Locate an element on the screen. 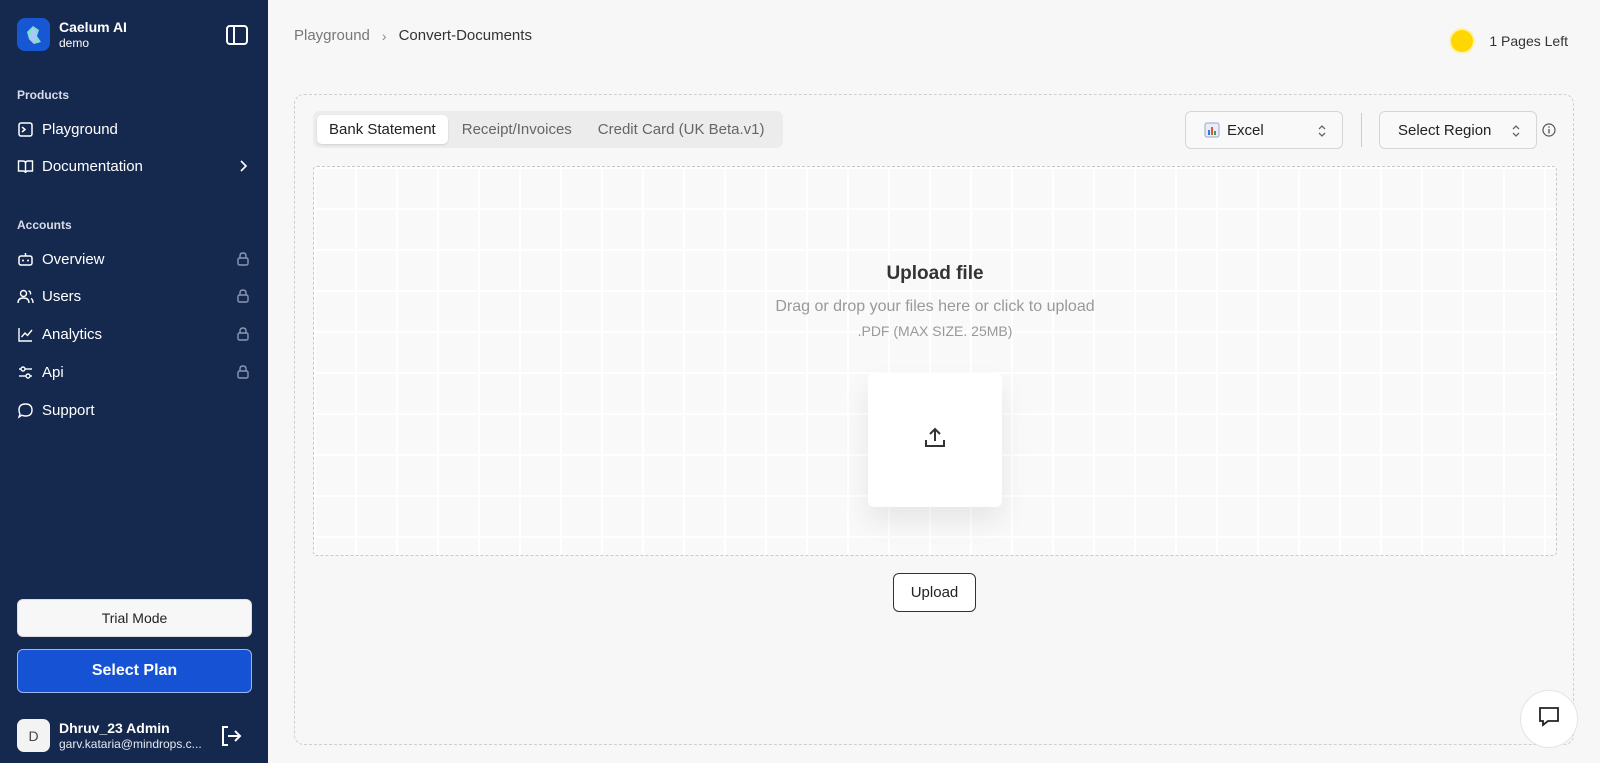 Image resolution: width=1600 pixels, height=763 pixels. brand-workspace: demo is located at coordinates (74, 42).